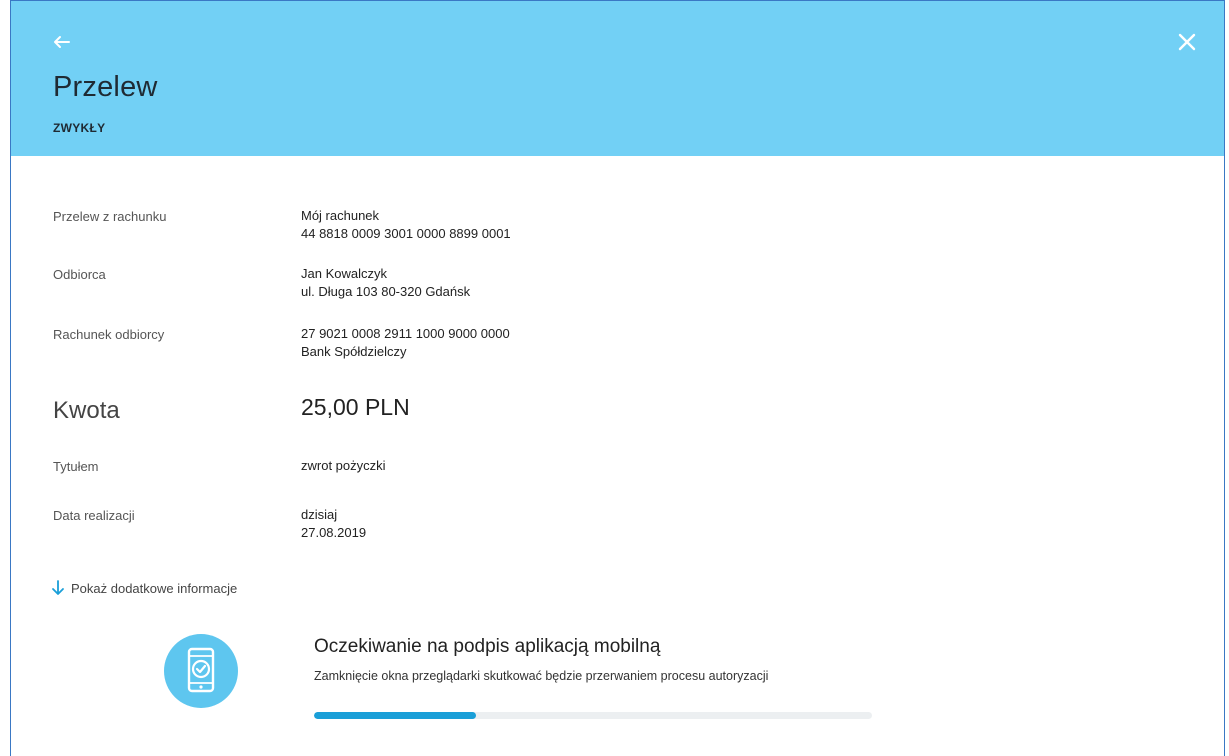  What do you see at coordinates (110, 216) in the screenshot?
I see `from-account-label: Przelew z rachunku` at bounding box center [110, 216].